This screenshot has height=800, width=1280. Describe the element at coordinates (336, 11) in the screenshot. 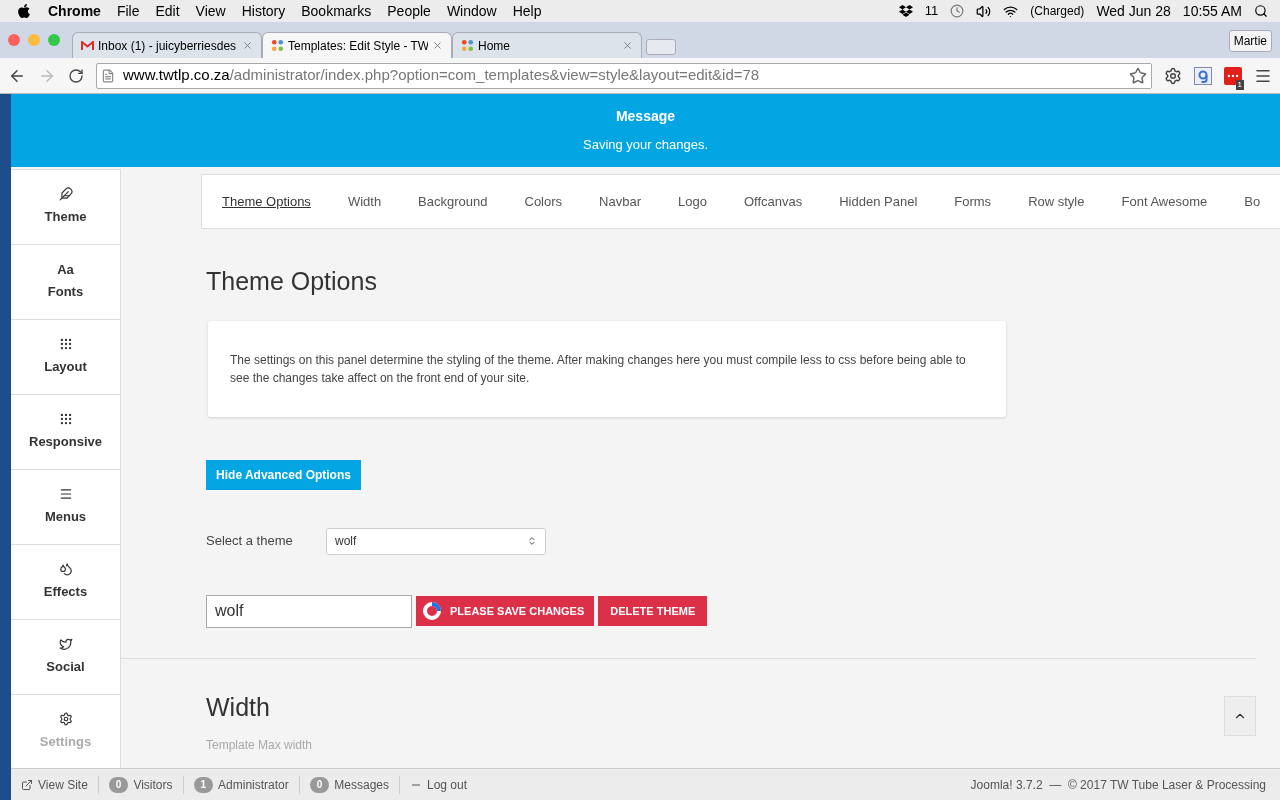

I see `menu-item: Bookmarks` at that location.